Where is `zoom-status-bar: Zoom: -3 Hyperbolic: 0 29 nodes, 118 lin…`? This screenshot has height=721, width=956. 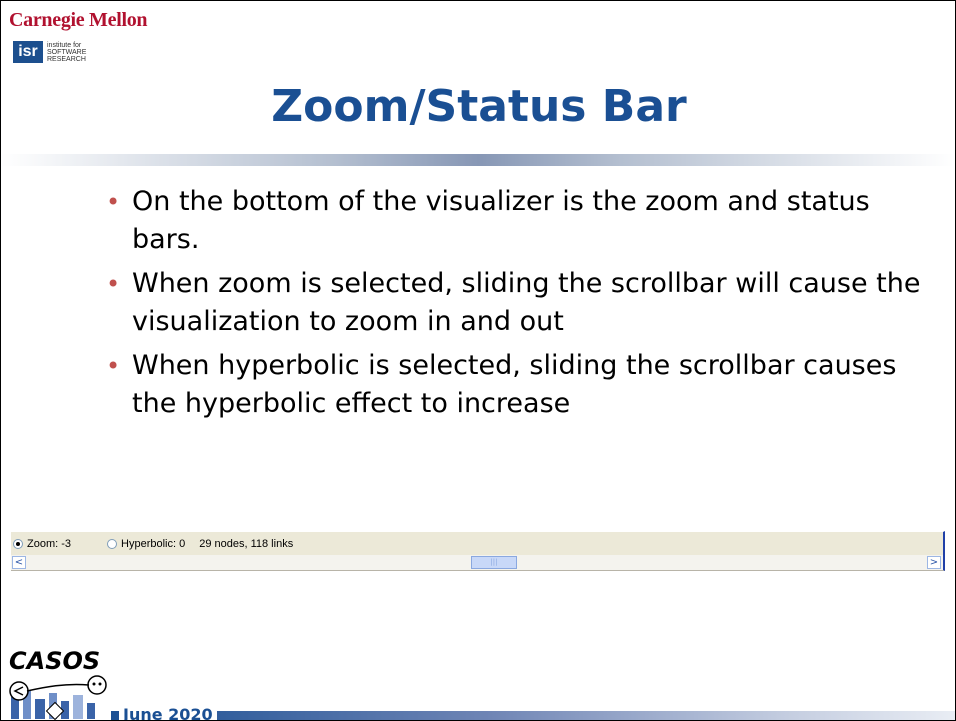 zoom-status-bar: Zoom: -3 Hyperbolic: 0 29 nodes, 118 lin… is located at coordinates (478, 543).